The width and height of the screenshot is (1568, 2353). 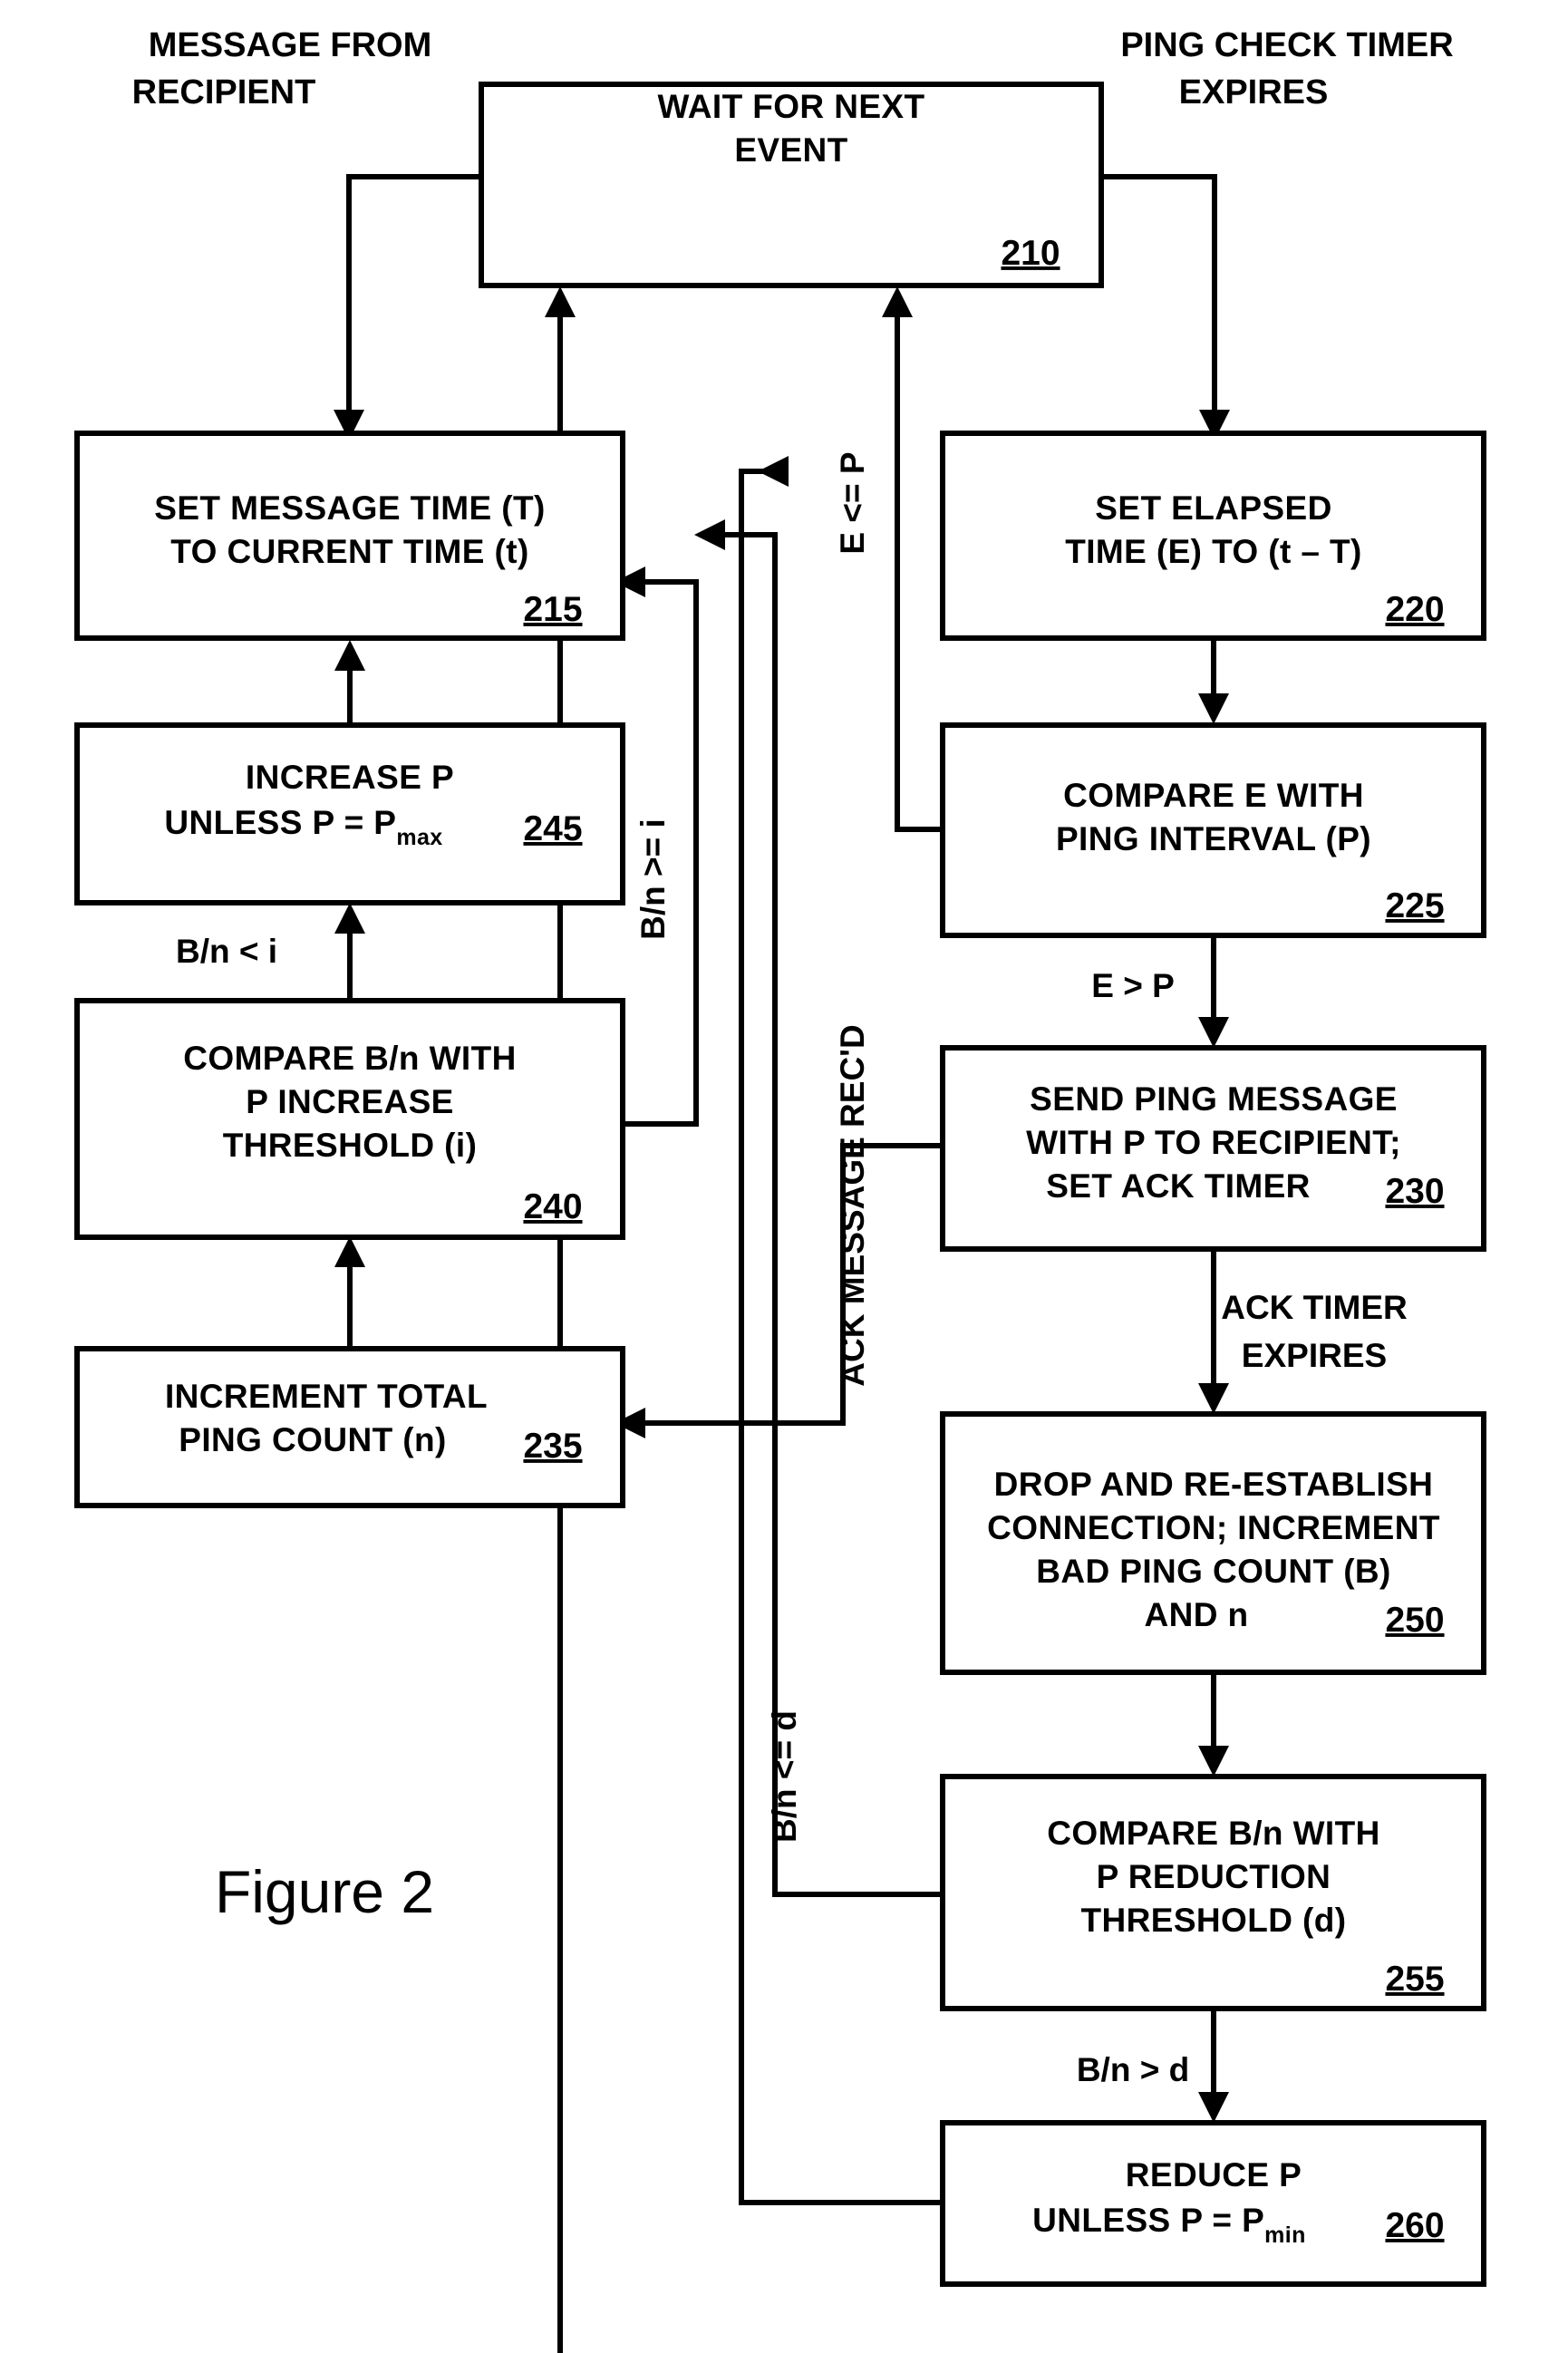 I want to click on box-215-line-1: SET MESSAGE TIME (T), so click(x=349, y=508).